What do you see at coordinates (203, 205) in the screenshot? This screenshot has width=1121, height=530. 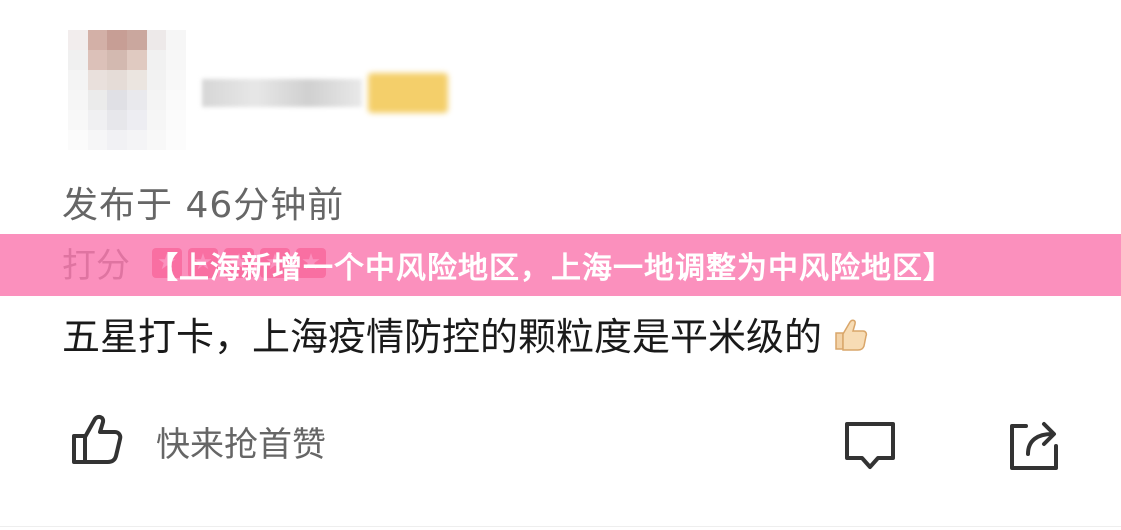 I see `post-time: 发布于 46分钟前` at bounding box center [203, 205].